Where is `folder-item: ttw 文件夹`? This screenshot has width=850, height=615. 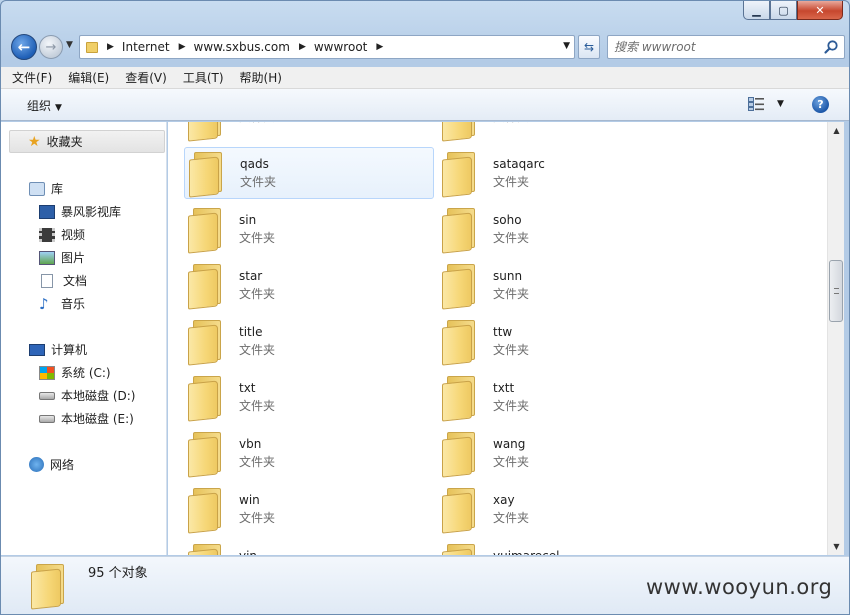
folder-item: ttw 文件夹 is located at coordinates (563, 341).